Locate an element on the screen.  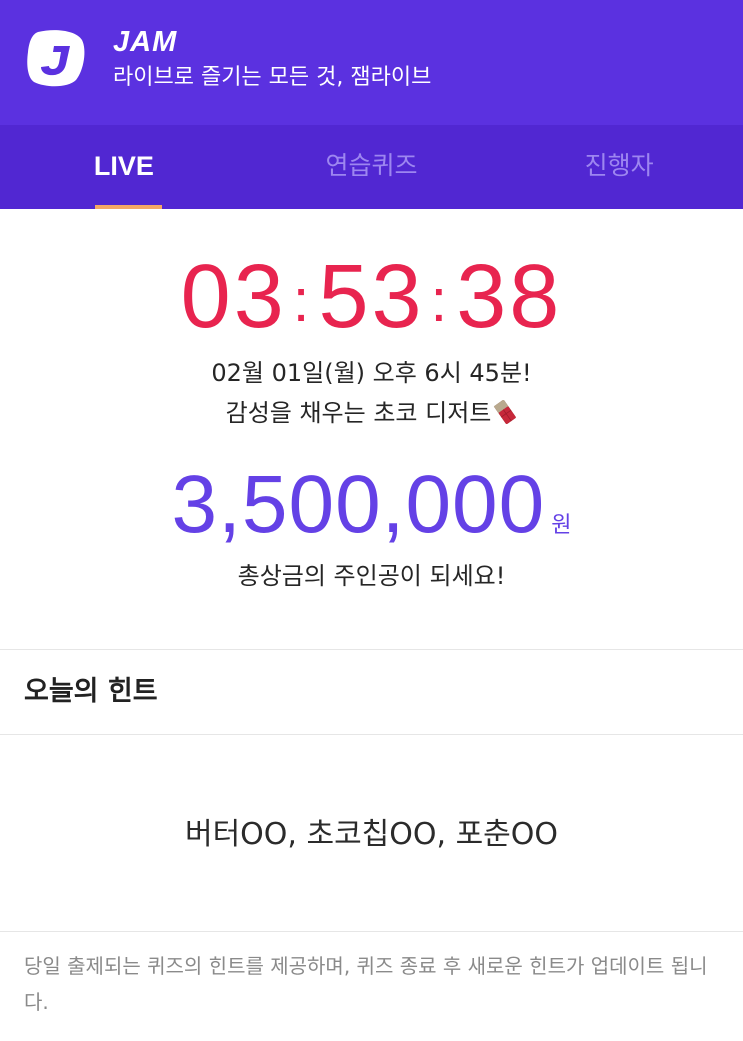
hint-section-title: 오늘의 힌트 is located at coordinates (91, 691).